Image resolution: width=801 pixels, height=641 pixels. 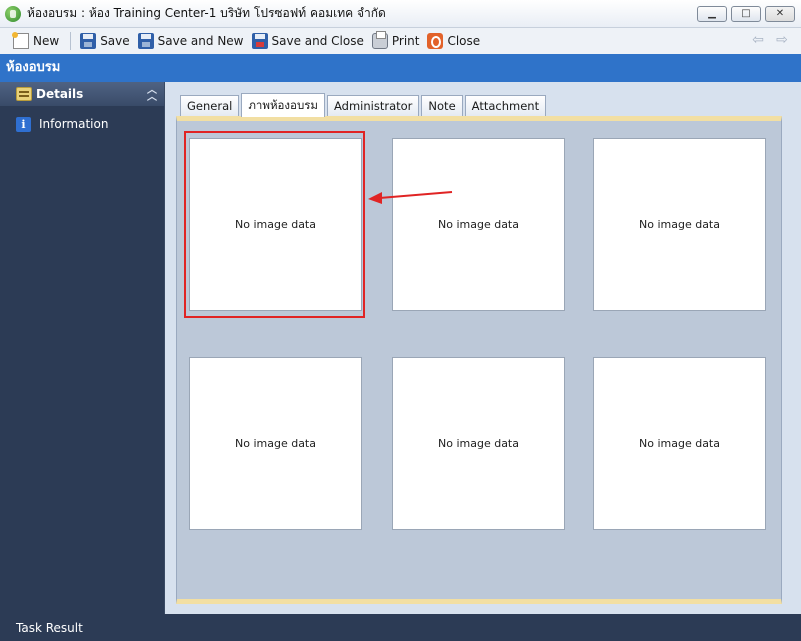 What do you see at coordinates (464, 41) in the screenshot?
I see `close-button-label: Close` at bounding box center [464, 41].